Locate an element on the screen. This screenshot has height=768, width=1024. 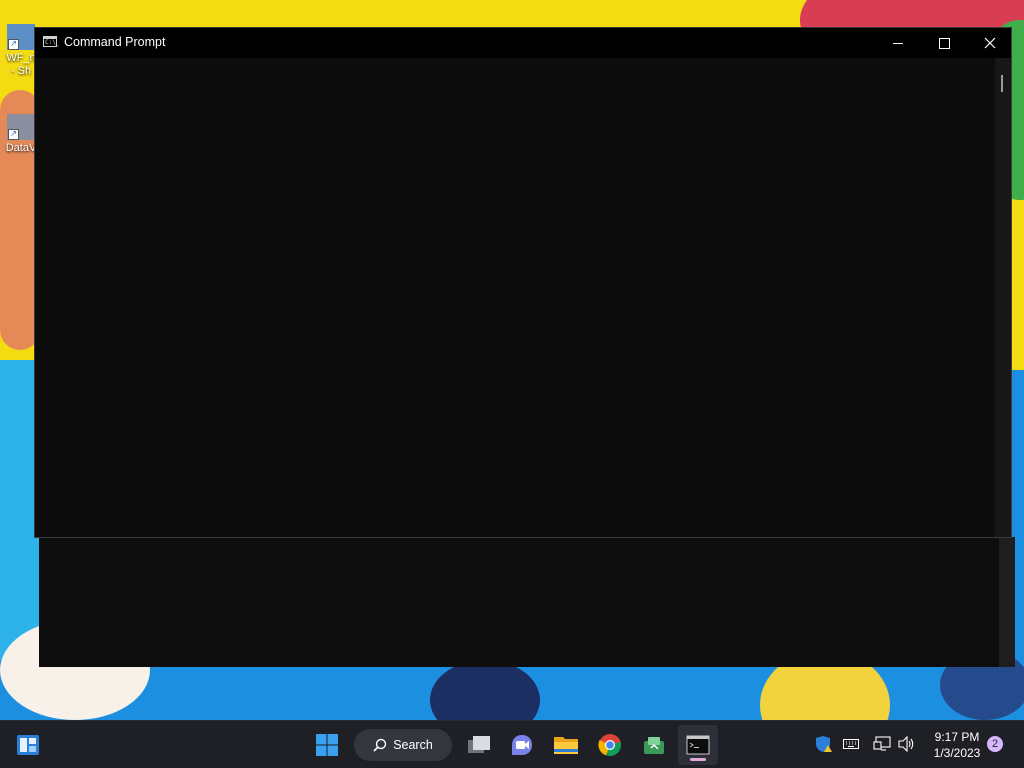
clock-time: 9:17 PM is located at coordinates (957, 737).